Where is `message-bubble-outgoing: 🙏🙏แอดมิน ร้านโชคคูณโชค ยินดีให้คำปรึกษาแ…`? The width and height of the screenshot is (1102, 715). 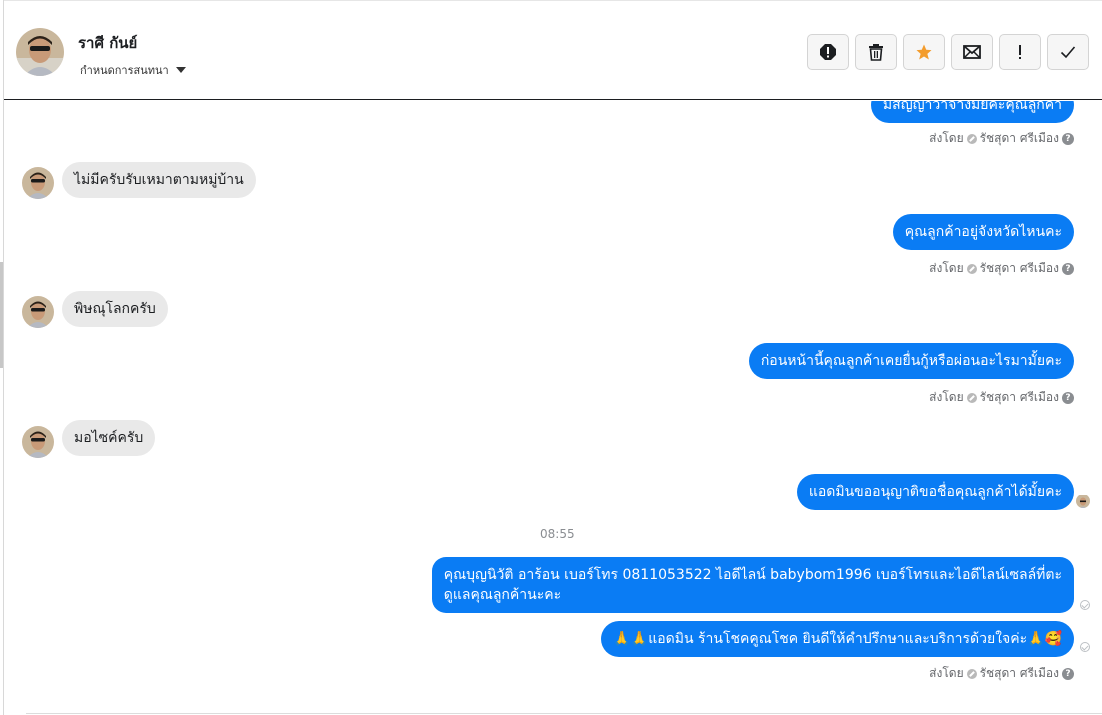
message-bubble-outgoing: 🙏🙏แอดมิน ร้านโชคคูณโชค ยินดีให้คำปรึกษาแ… is located at coordinates (837, 639).